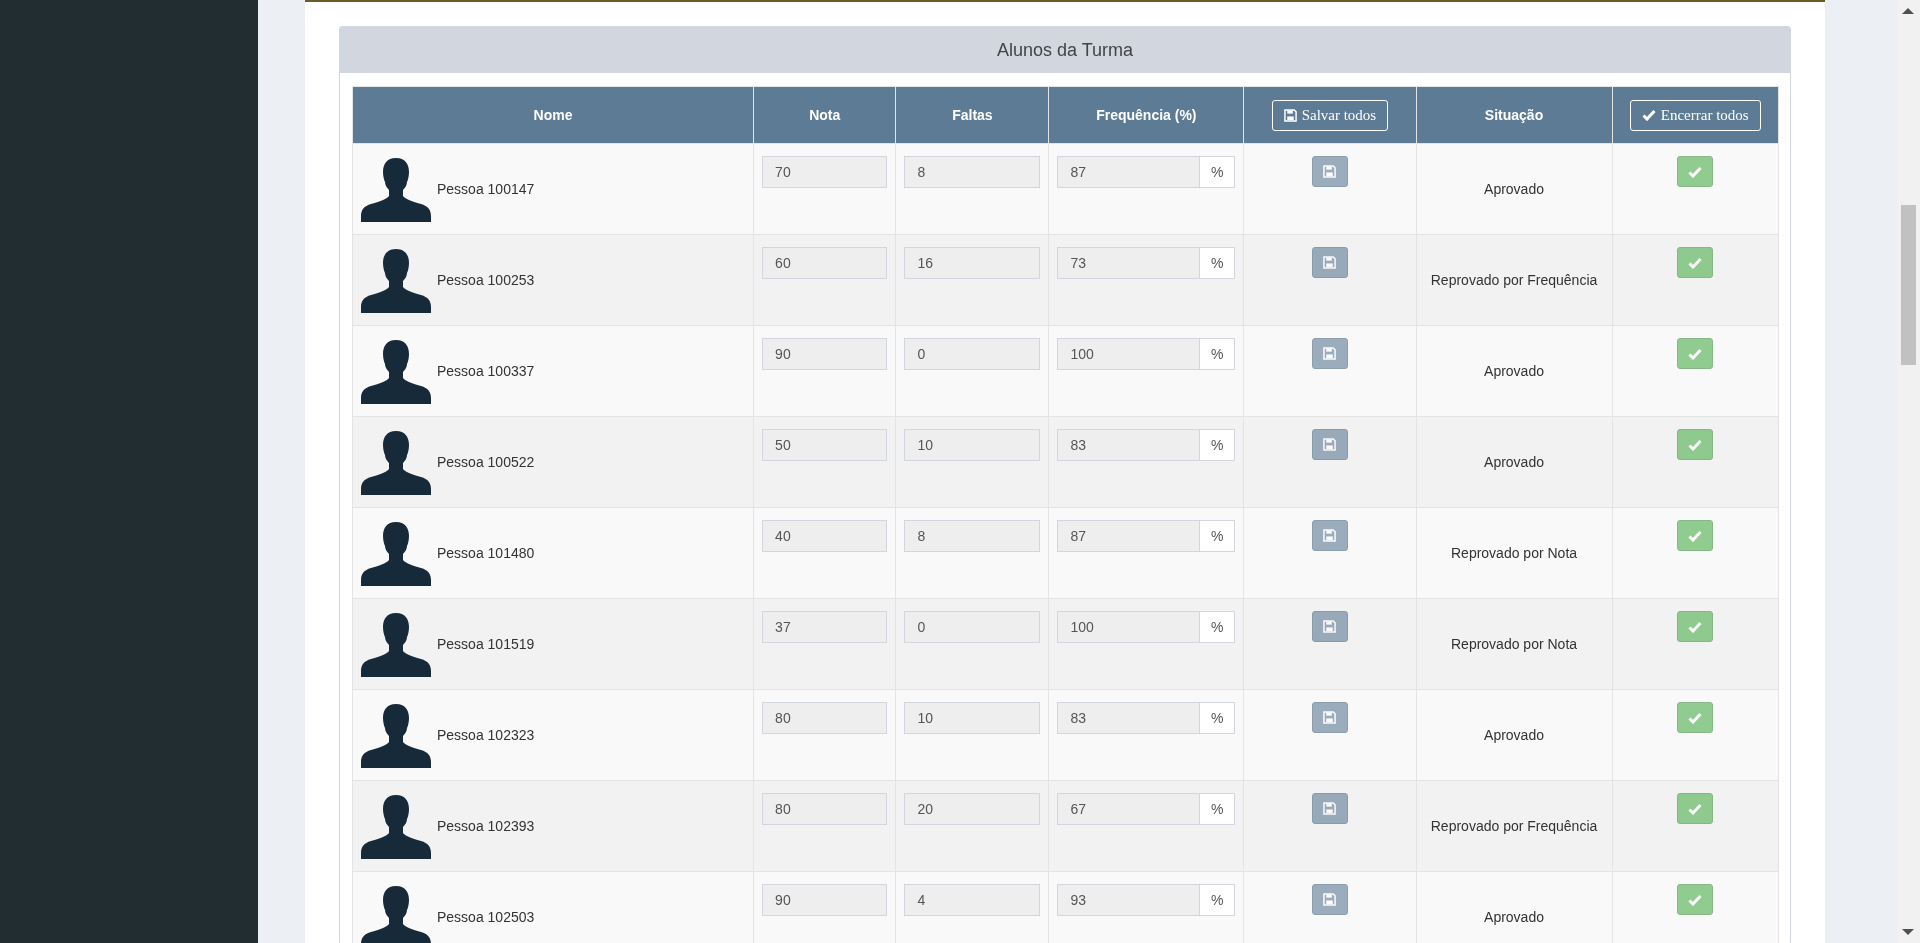 The height and width of the screenshot is (943, 1920). I want to click on student-name: Pessoa 102393, so click(486, 826).